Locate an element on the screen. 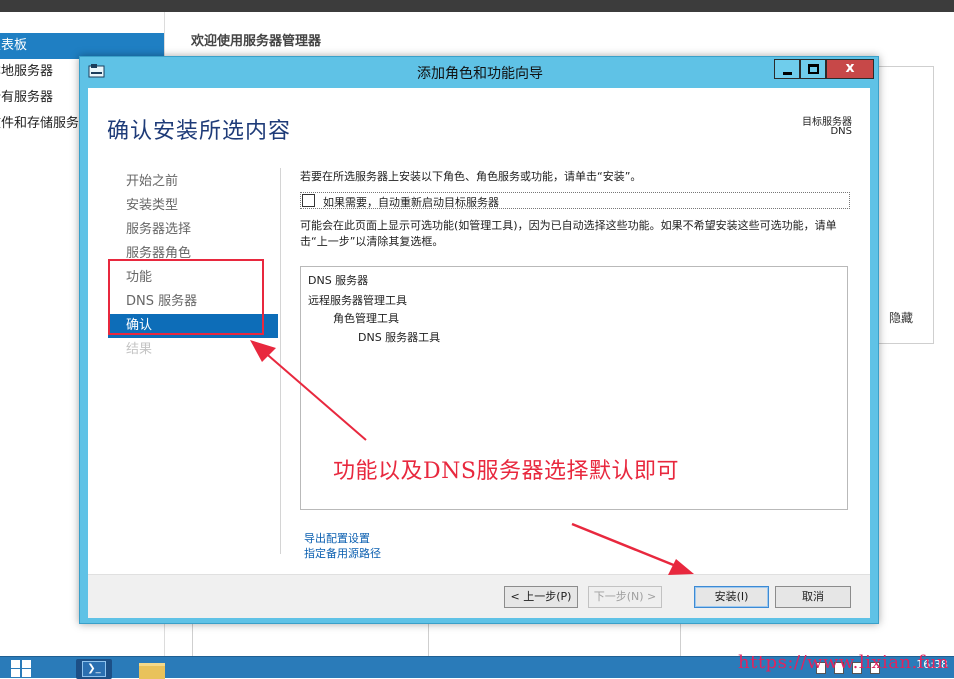 The height and width of the screenshot is (679, 954). minimize-icon is located at coordinates (787, 73).